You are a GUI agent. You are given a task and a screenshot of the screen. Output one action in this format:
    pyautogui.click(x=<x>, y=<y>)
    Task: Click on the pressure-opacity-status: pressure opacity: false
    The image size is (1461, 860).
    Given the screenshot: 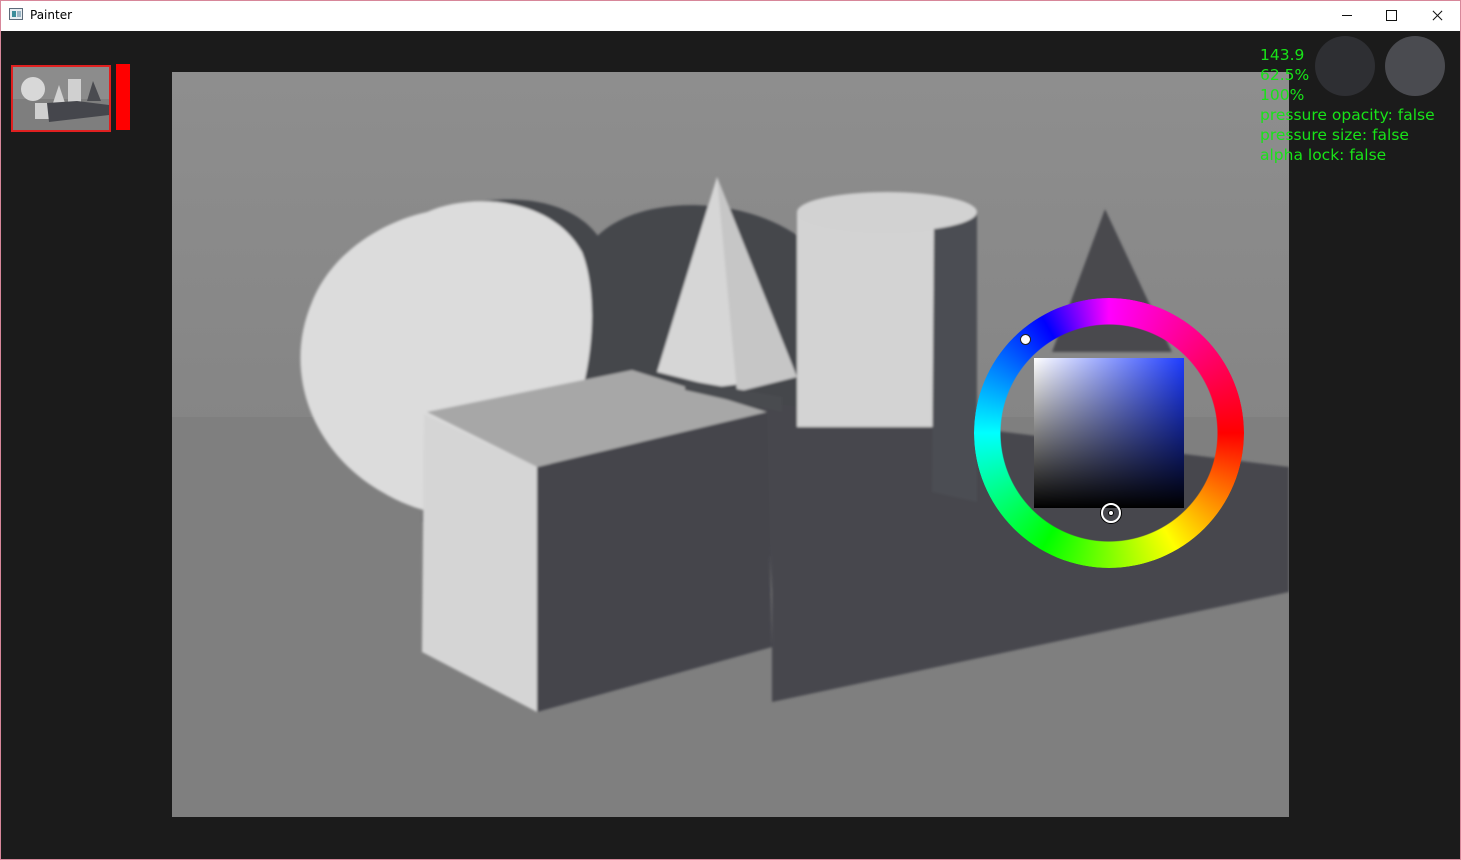 What is the action you would take?
    pyautogui.click(x=1347, y=115)
    